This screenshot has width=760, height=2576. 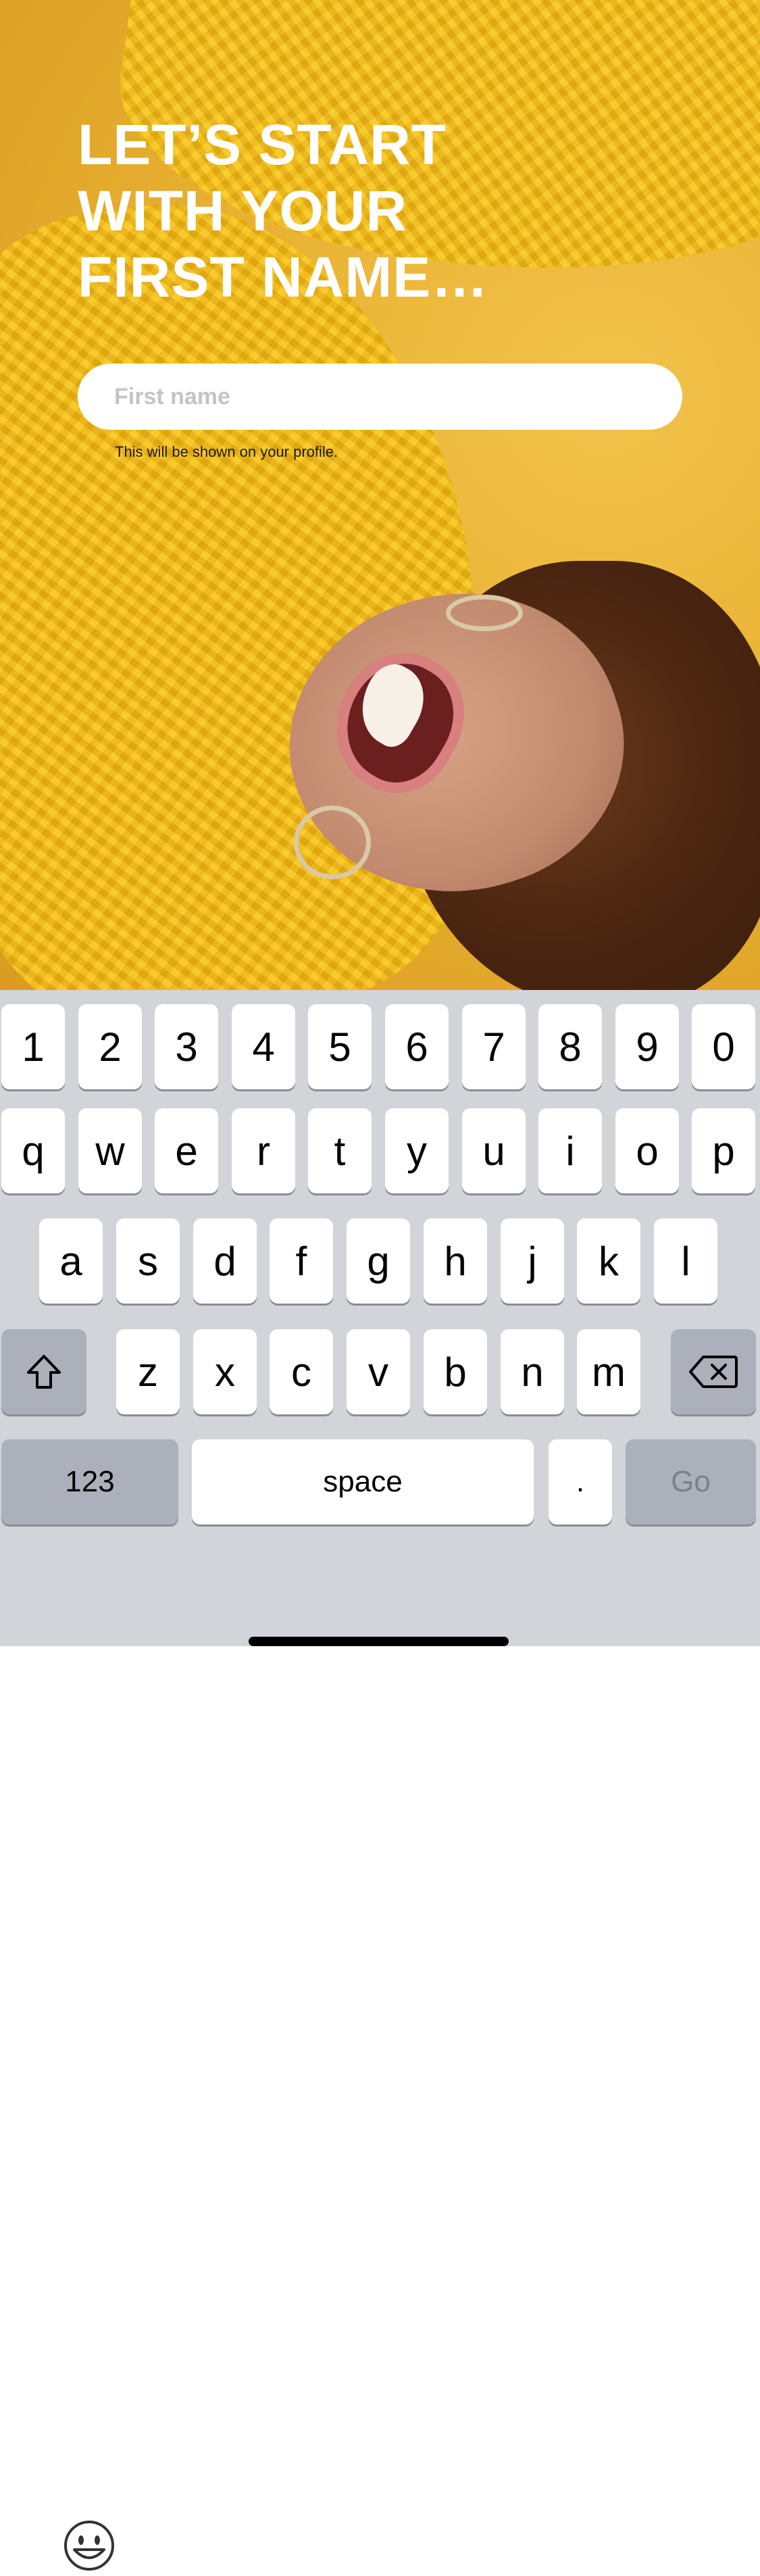 I want to click on key-i: i, so click(x=570, y=1151).